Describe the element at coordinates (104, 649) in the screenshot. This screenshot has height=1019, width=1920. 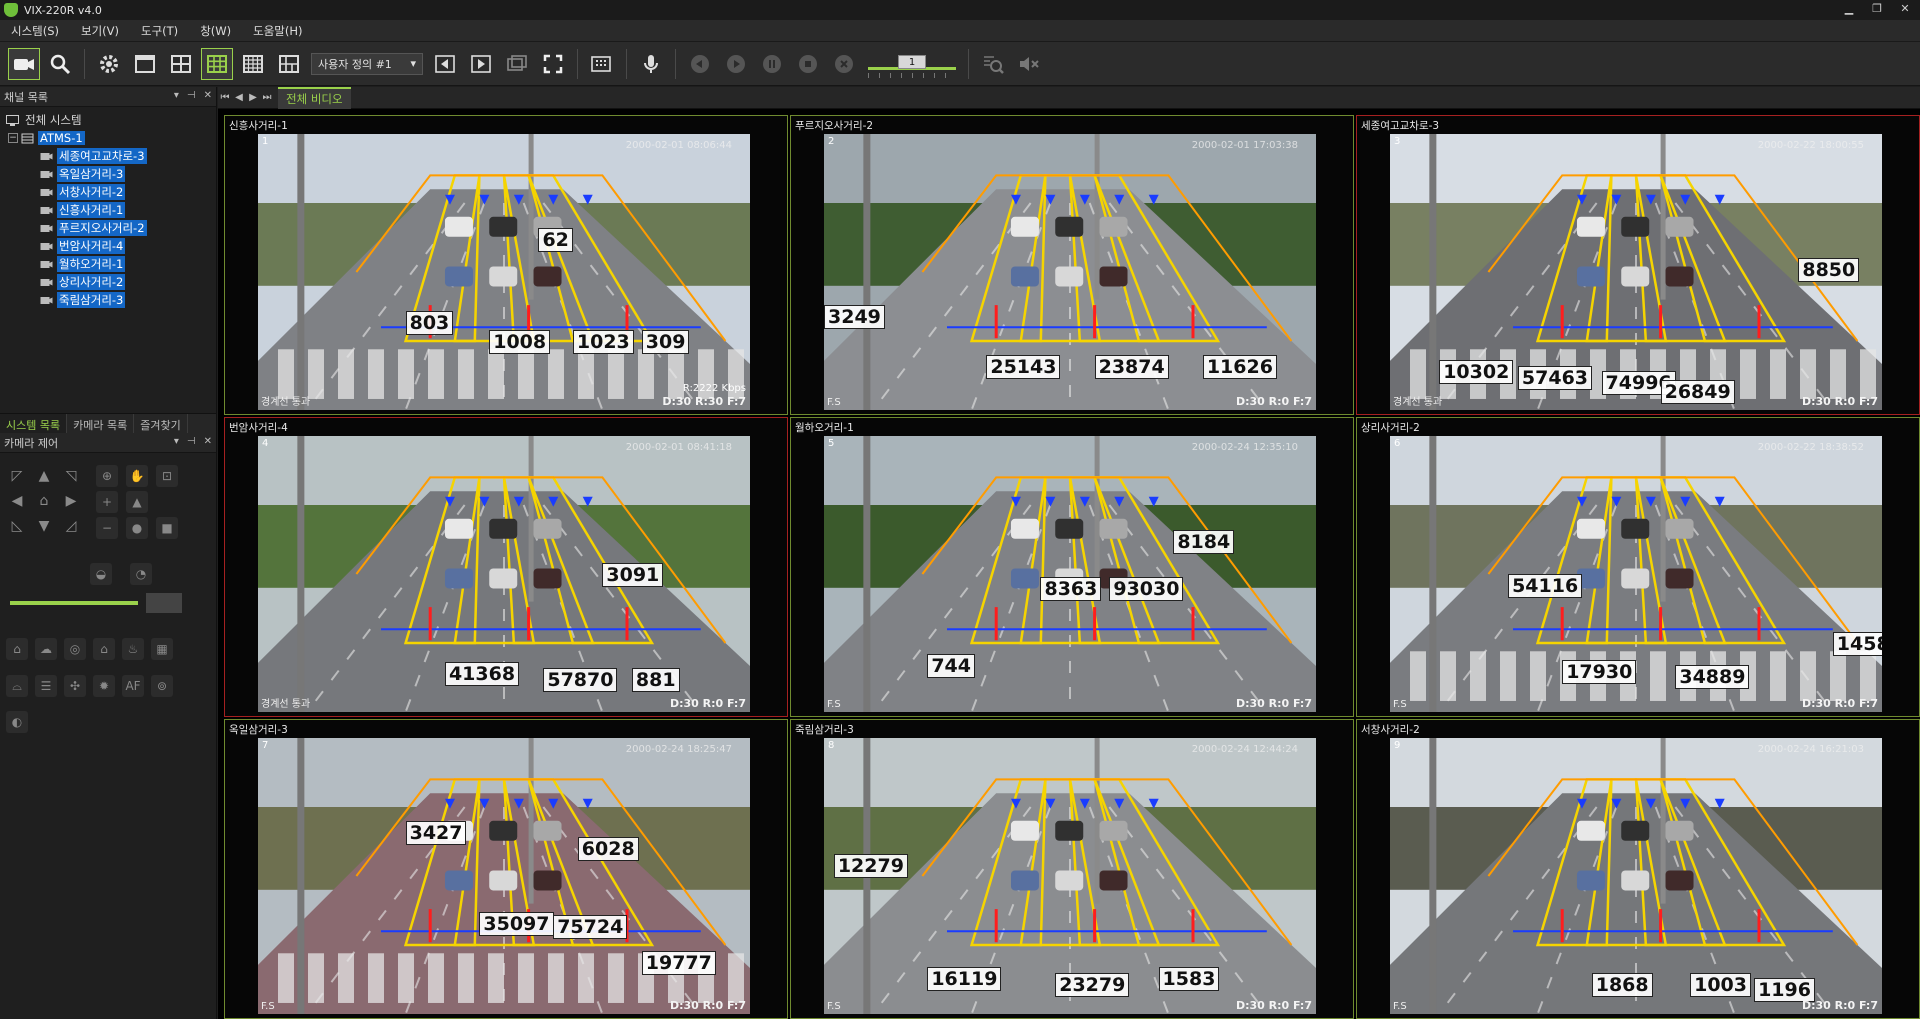
I see `house-icon: ⌂` at that location.